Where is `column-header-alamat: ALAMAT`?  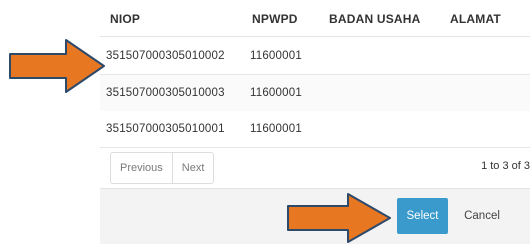 column-header-alamat: ALAMAT is located at coordinates (475, 19).